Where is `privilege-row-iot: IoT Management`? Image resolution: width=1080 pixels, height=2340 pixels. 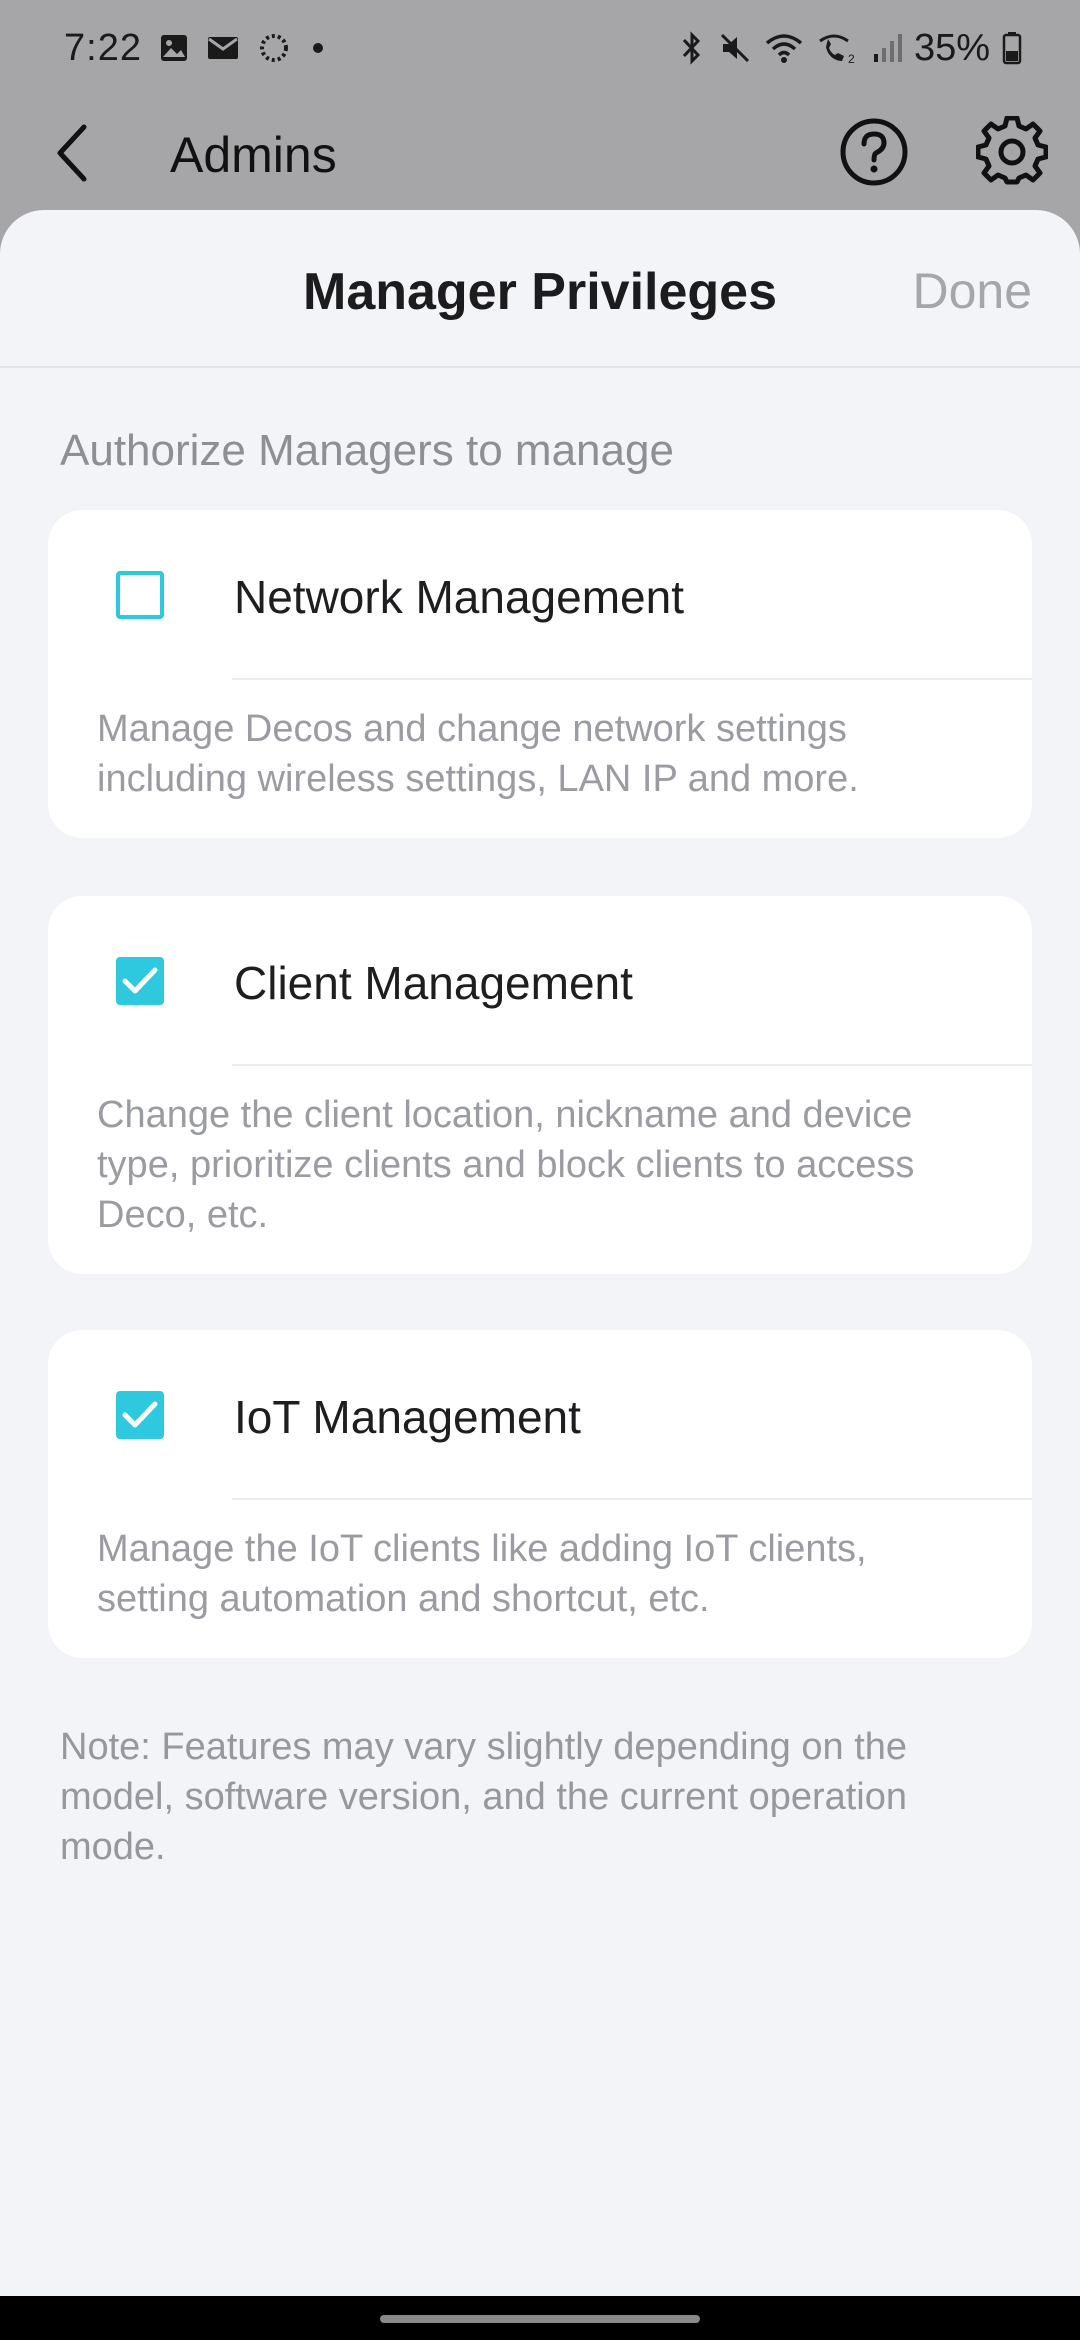 privilege-row-iot: IoT Management is located at coordinates (540, 1415).